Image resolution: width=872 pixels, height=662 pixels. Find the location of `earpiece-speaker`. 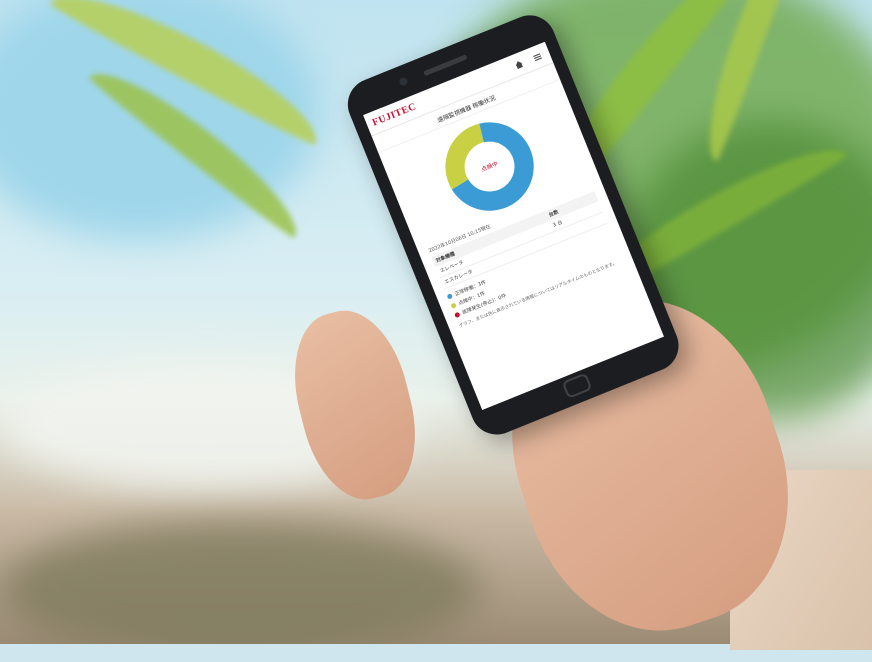

earpiece-speaker is located at coordinates (445, 65).